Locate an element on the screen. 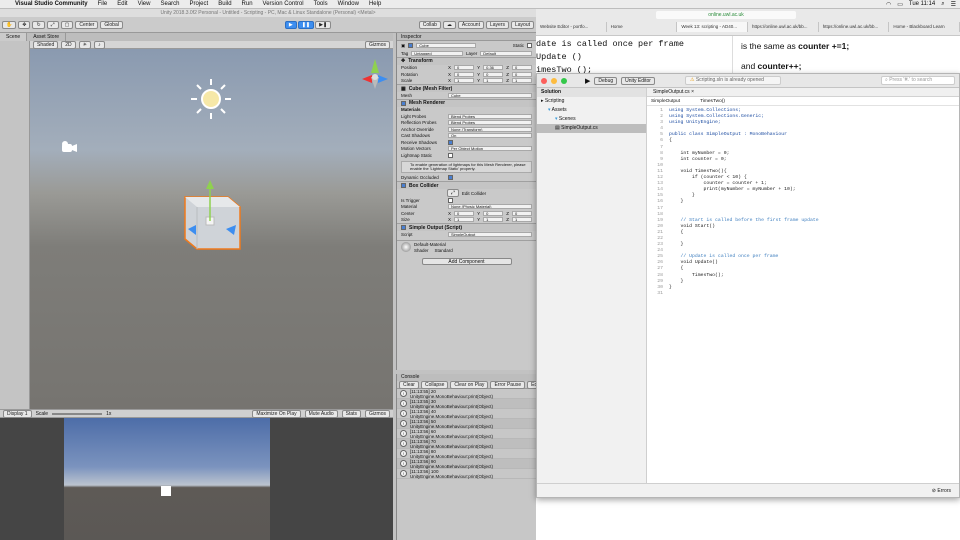 This screenshot has width=960, height=540. selected-cube is located at coordinates (212, 215).